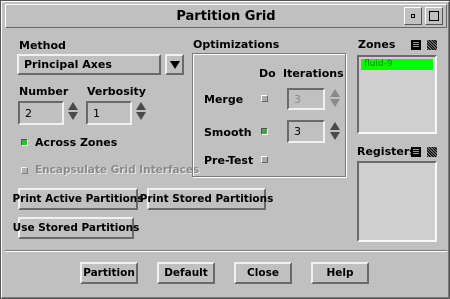 The height and width of the screenshot is (299, 450). What do you see at coordinates (397, 94) in the screenshot?
I see `zones-list: fluid-9` at bounding box center [397, 94].